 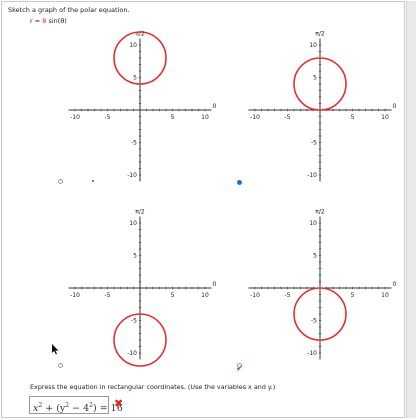 What do you see at coordinates (411, 209) in the screenshot?
I see `scrollbar` at bounding box center [411, 209].